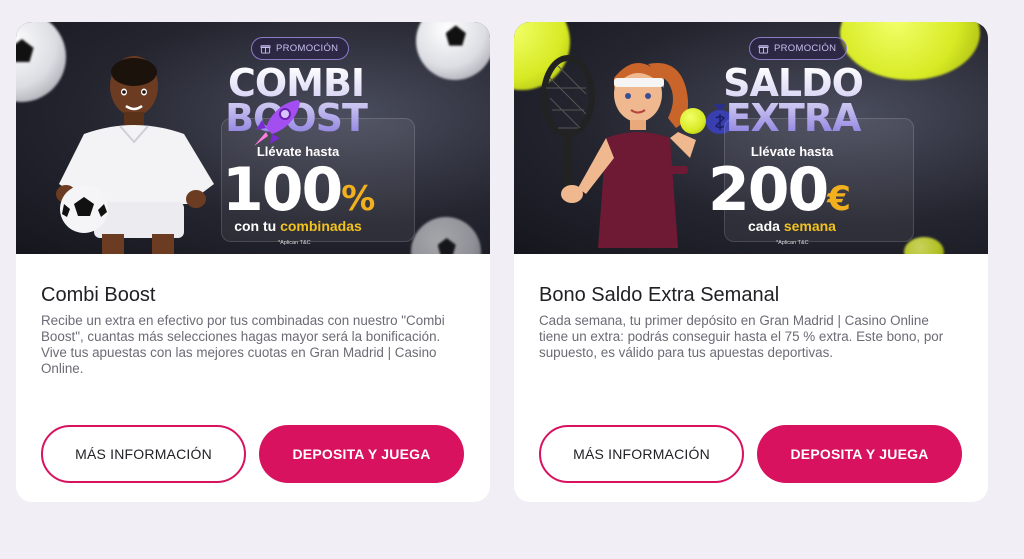  What do you see at coordinates (277, 123) in the screenshot?
I see `rocket-icon` at bounding box center [277, 123].